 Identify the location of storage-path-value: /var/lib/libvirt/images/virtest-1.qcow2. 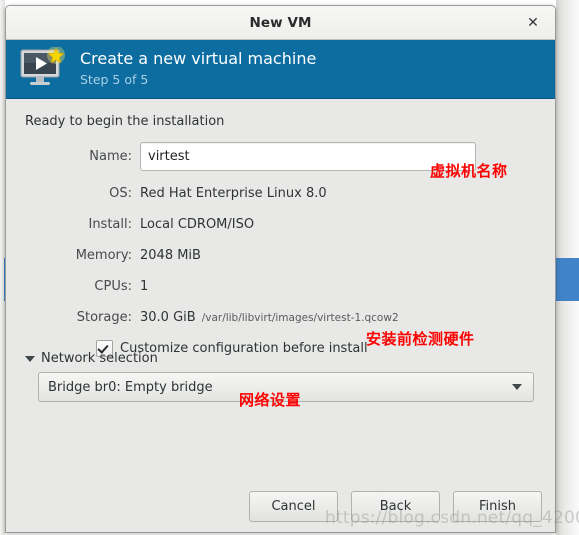
(300, 317).